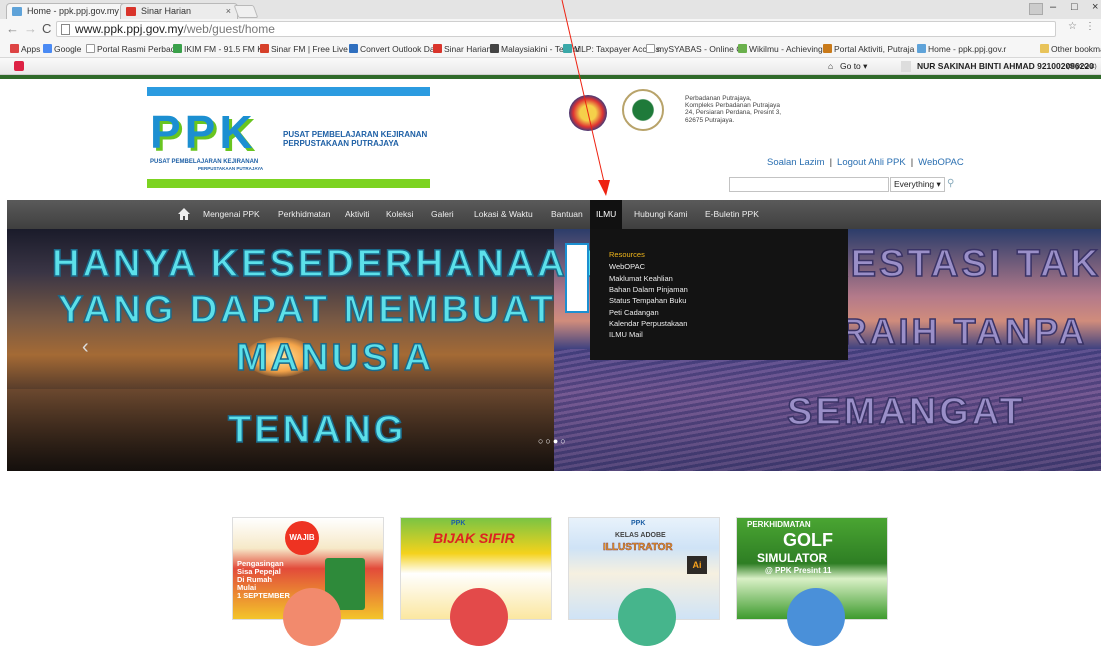 This screenshot has width=1101, height=646. What do you see at coordinates (458, 523) in the screenshot?
I see `card-badge: PPK` at bounding box center [458, 523].